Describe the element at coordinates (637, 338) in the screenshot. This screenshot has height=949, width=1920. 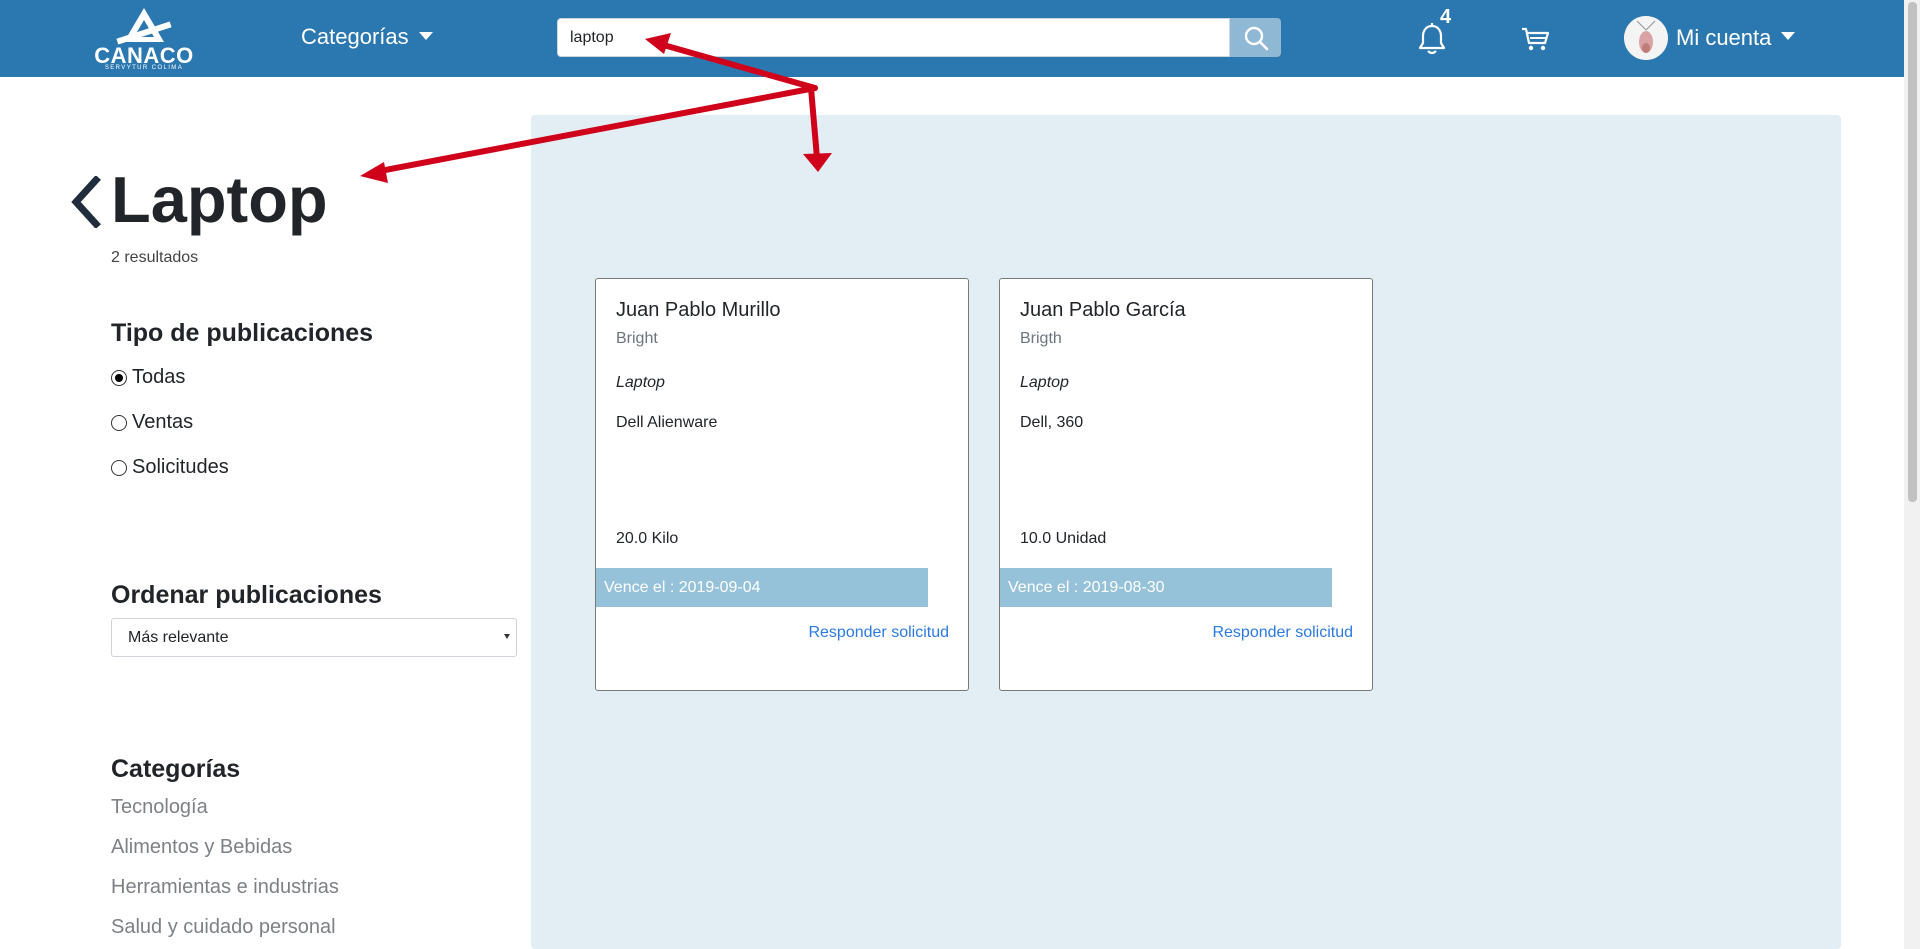
I see `card-company: Bright` at that location.